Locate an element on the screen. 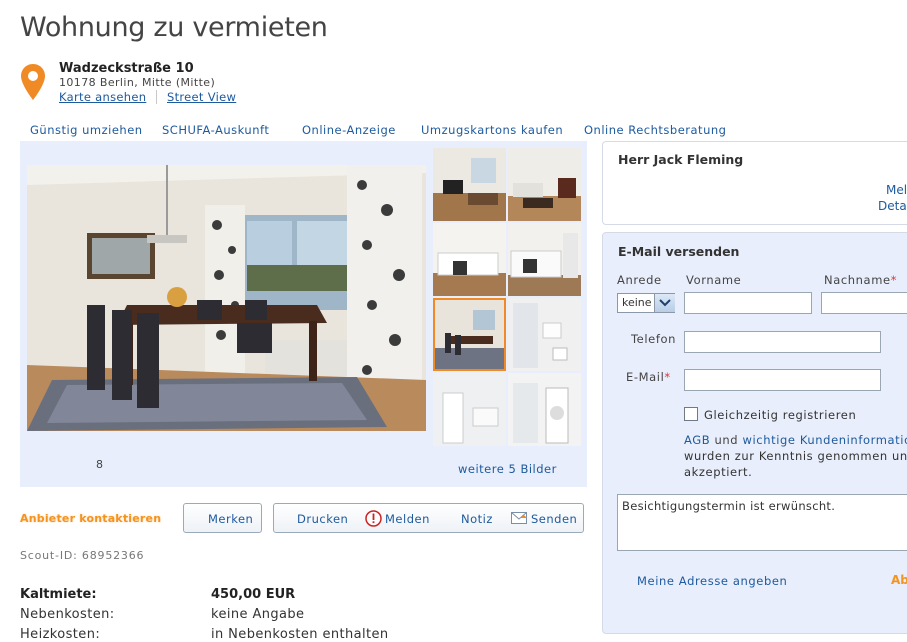 This screenshot has height=642, width=907. report-button: Melden is located at coordinates (407, 519).